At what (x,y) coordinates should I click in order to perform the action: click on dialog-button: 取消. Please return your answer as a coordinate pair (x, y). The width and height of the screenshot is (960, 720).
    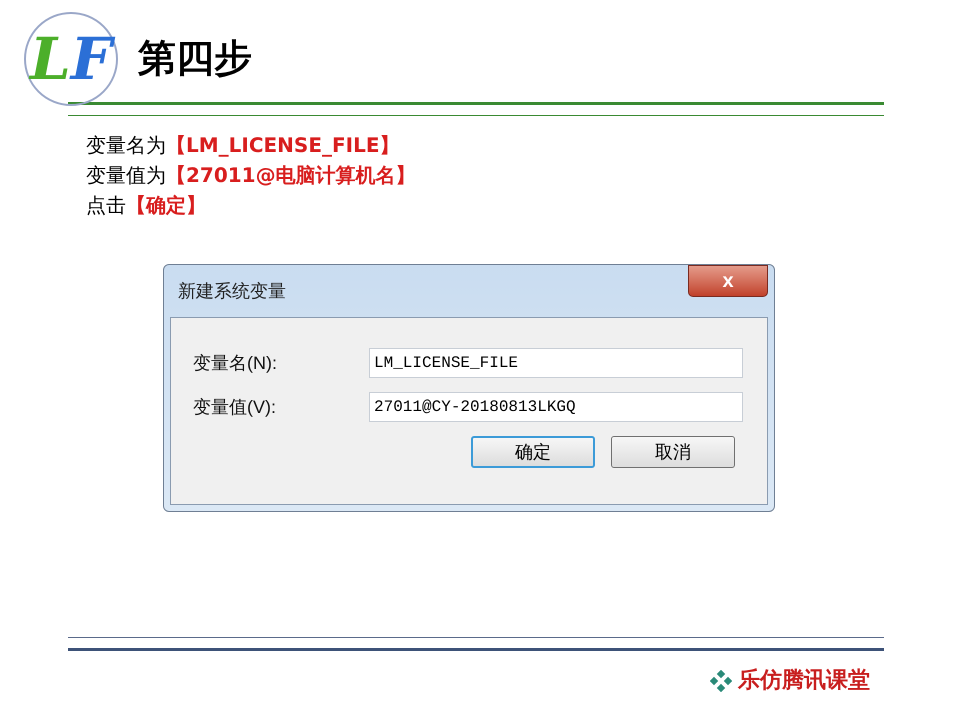
    Looking at the image, I should click on (673, 452).